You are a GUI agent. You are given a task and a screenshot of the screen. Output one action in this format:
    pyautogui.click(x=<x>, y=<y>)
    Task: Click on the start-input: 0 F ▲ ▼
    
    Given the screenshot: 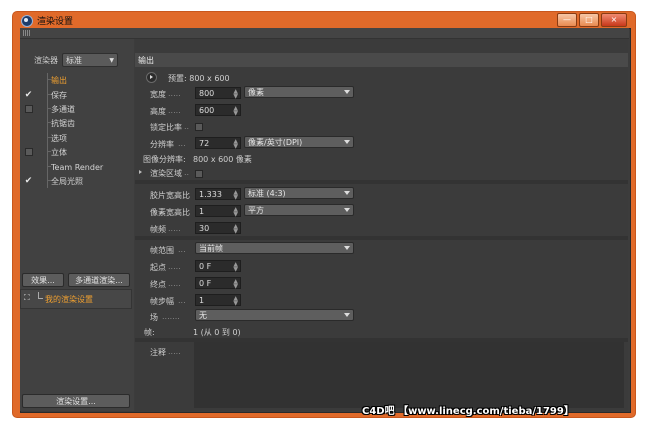 What is the action you would take?
    pyautogui.click(x=218, y=266)
    